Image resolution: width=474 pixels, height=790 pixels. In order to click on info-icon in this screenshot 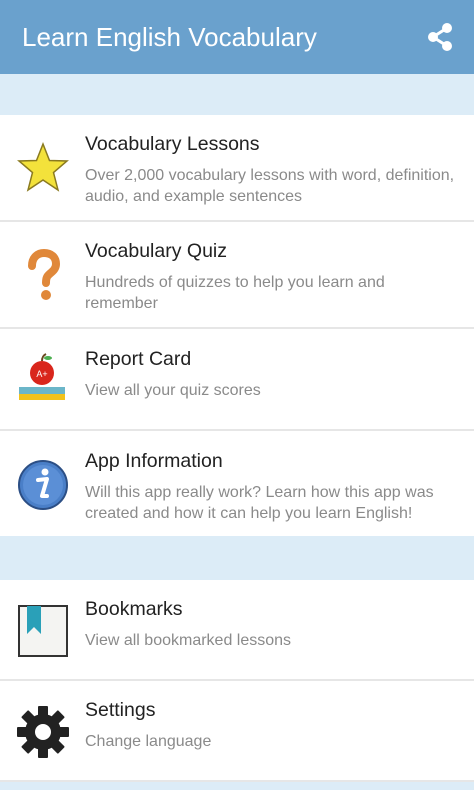, I will do `click(43, 485)`.